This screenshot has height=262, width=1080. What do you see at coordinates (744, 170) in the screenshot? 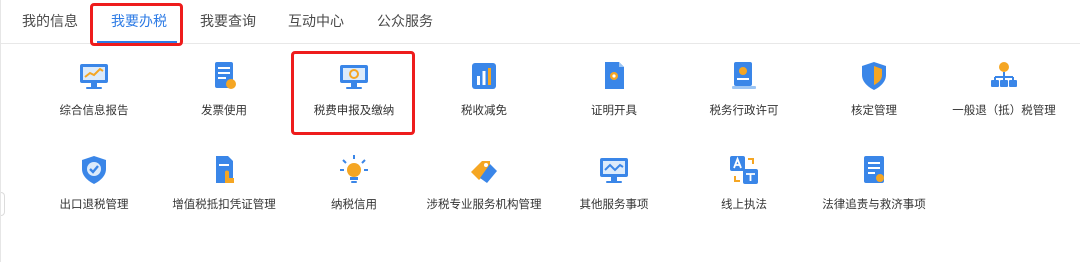
I see `translate-icon` at bounding box center [744, 170].